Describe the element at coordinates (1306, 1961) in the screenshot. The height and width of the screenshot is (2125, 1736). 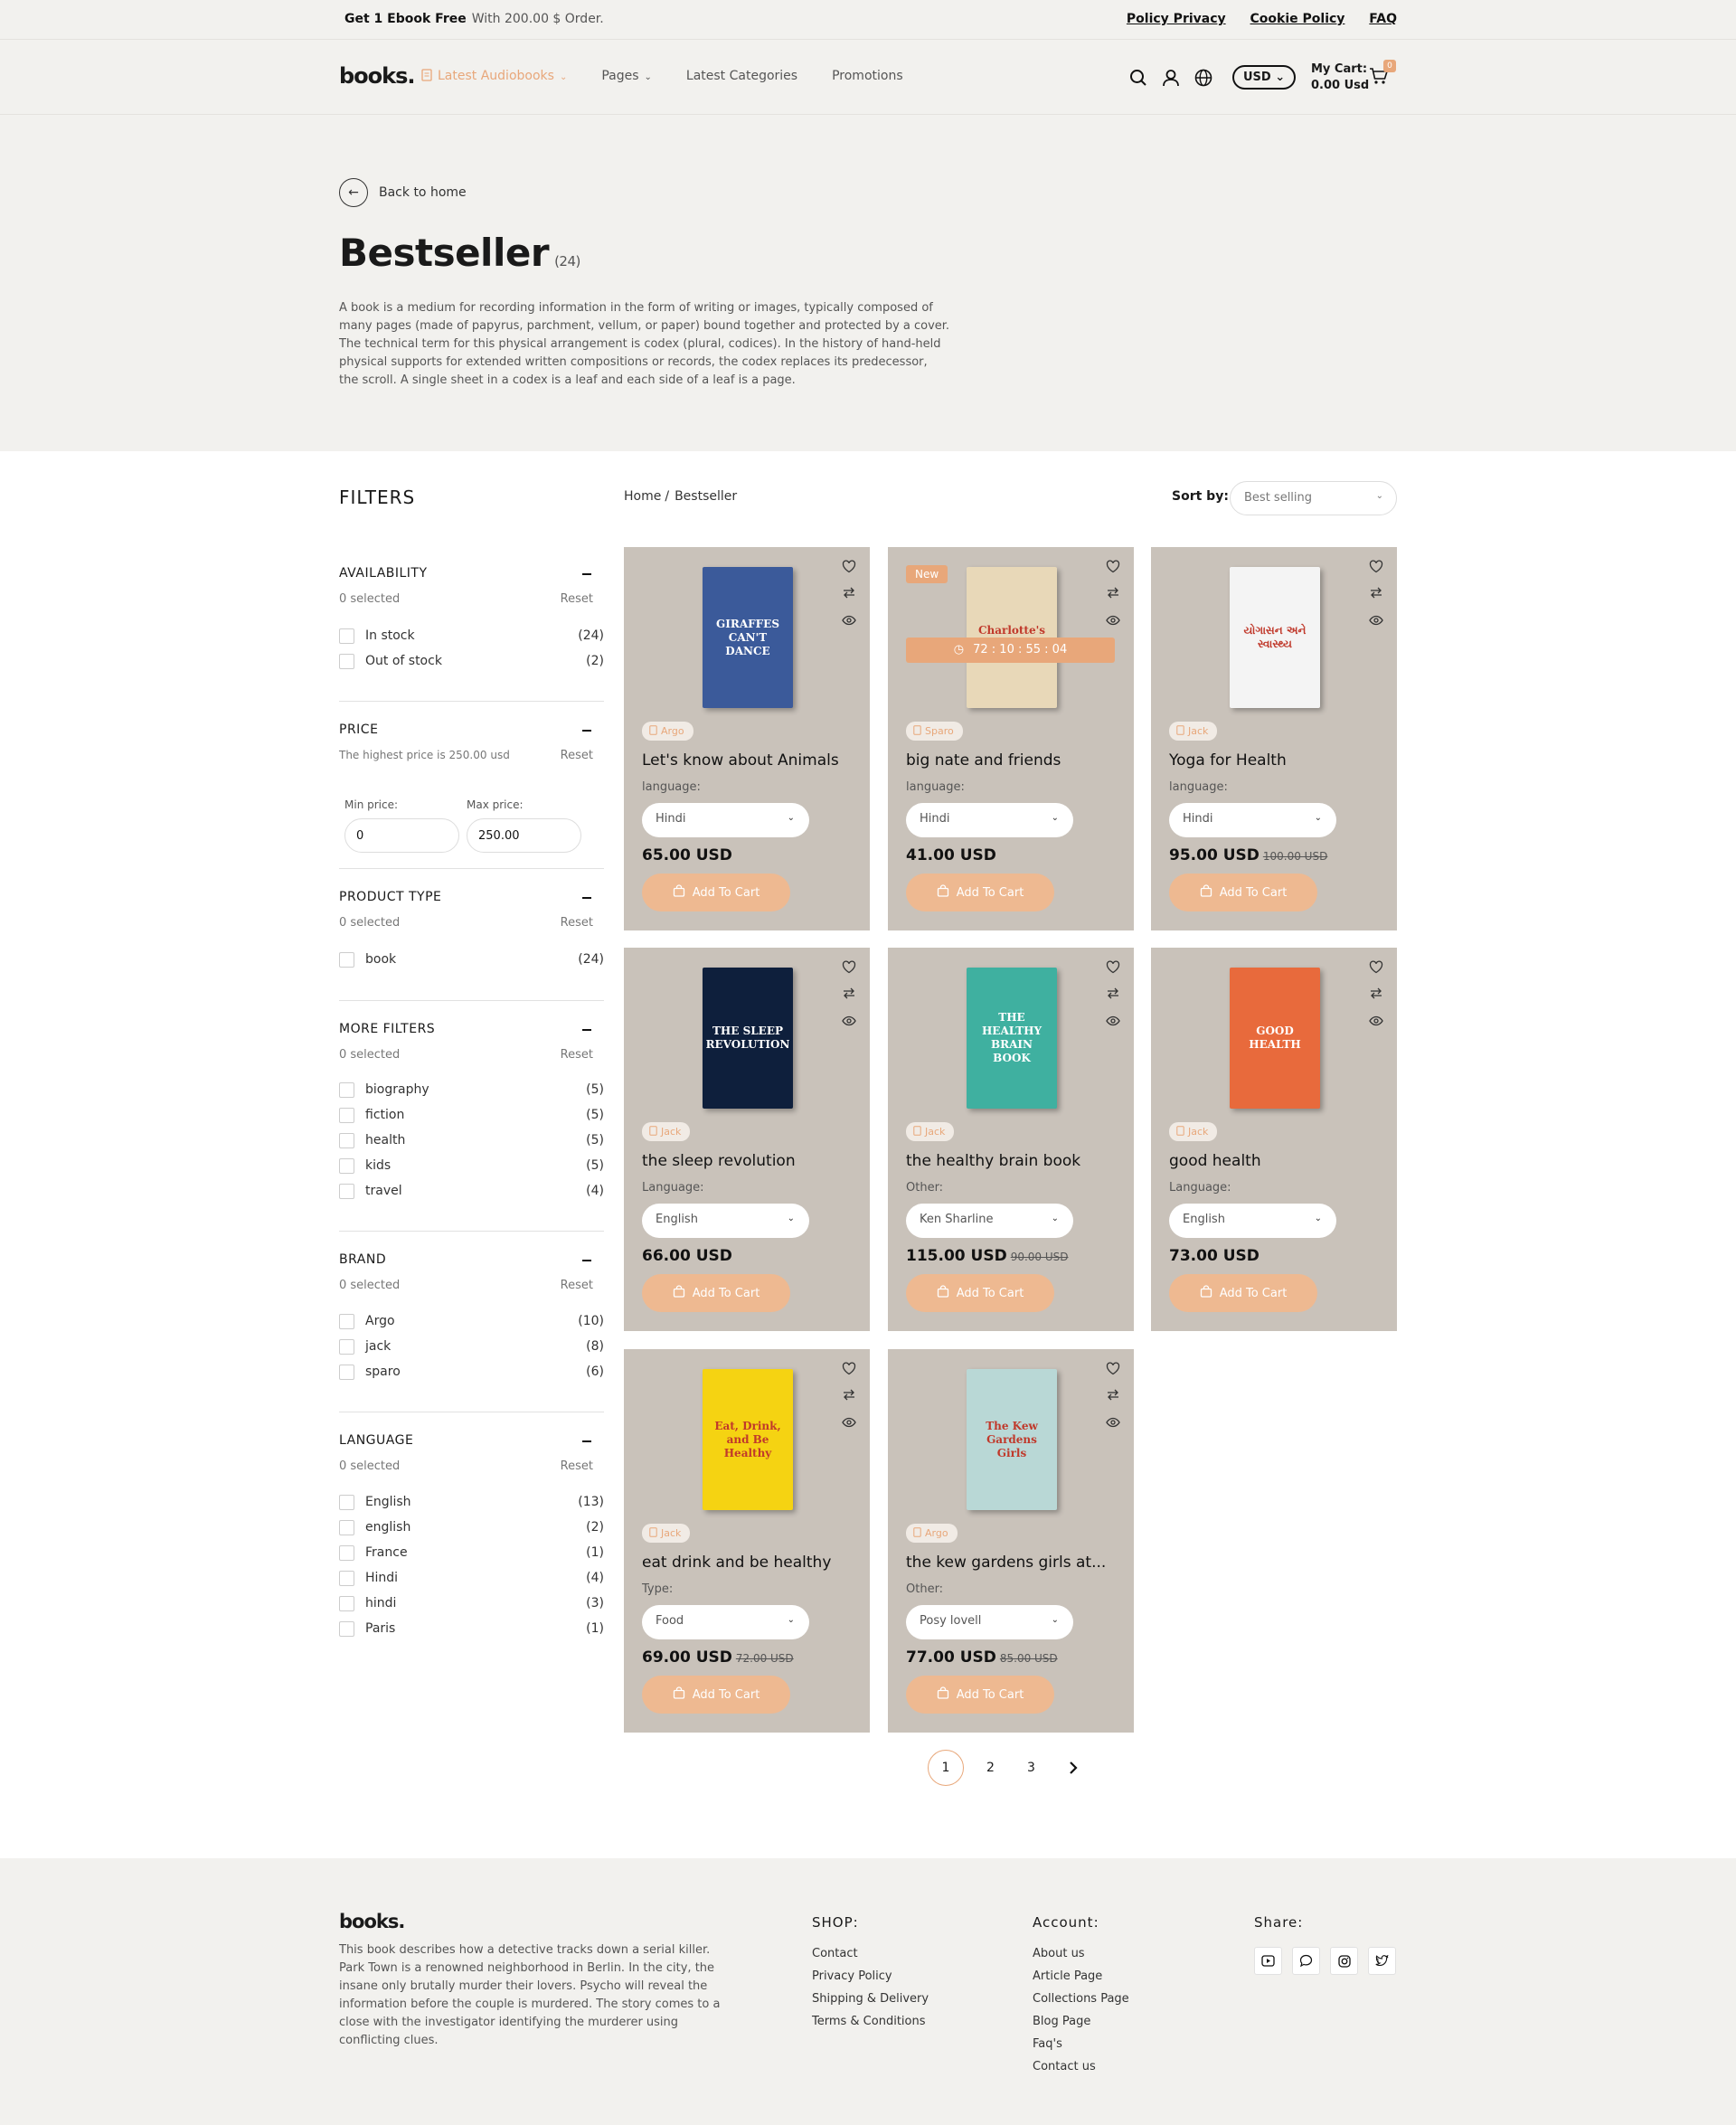
I see `chat-icon` at that location.